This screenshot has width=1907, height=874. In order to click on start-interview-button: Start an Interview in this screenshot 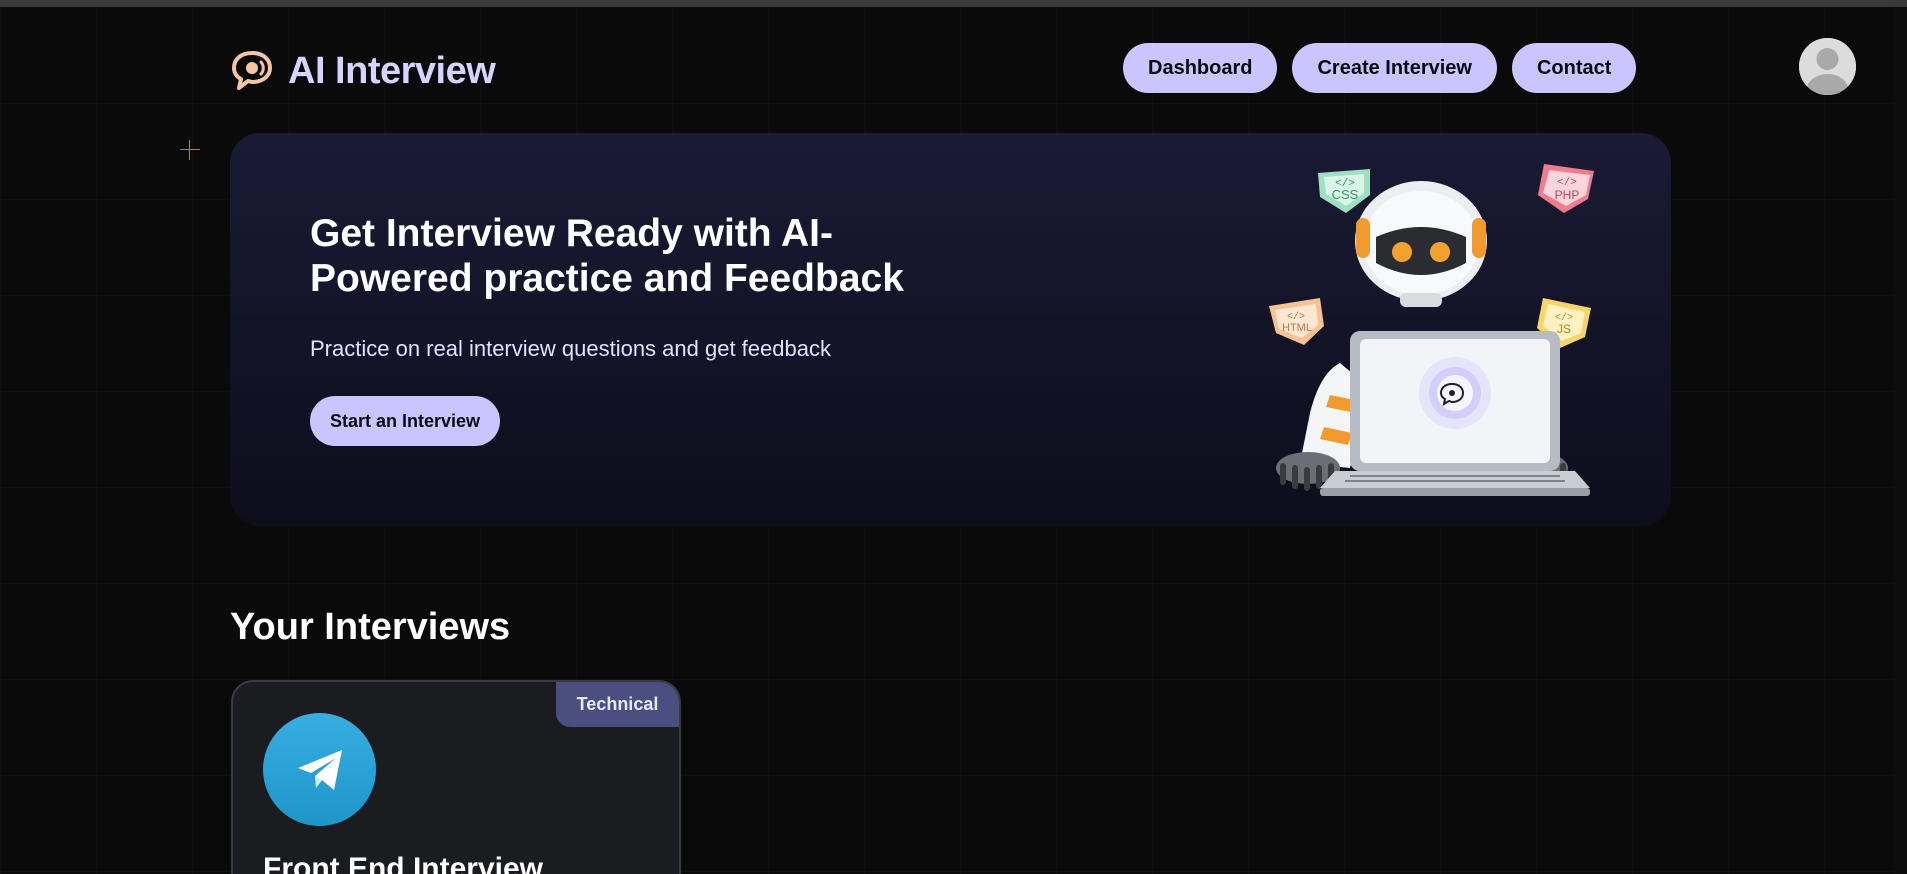, I will do `click(405, 421)`.